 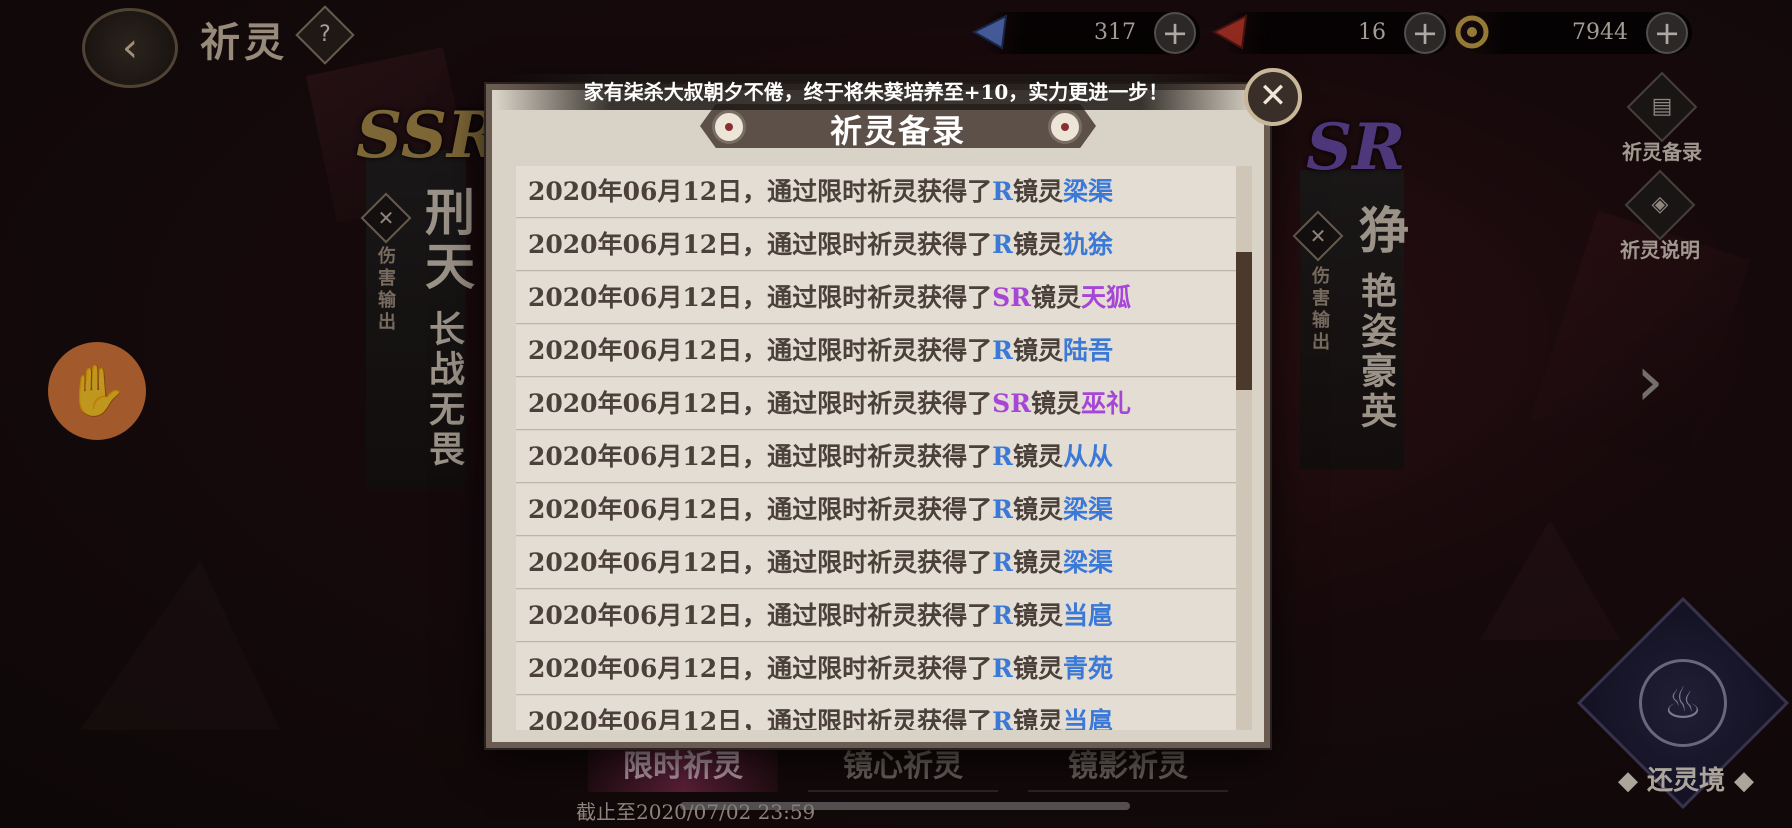 What do you see at coordinates (1087, 668) in the screenshot?
I see `record-spirit-name: 青苑` at bounding box center [1087, 668].